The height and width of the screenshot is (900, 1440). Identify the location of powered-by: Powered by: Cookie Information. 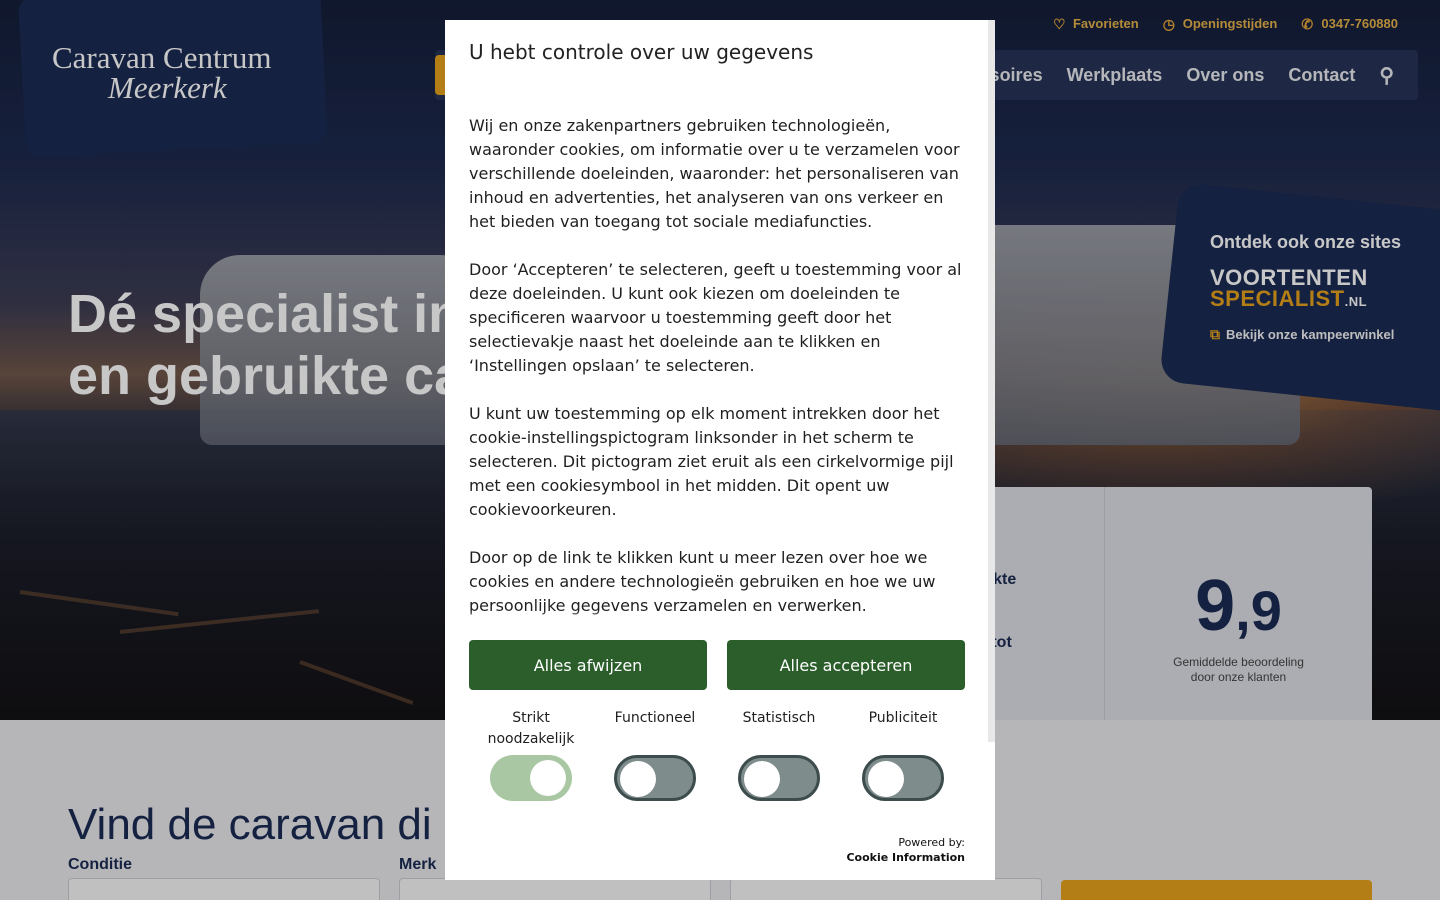
(905, 850).